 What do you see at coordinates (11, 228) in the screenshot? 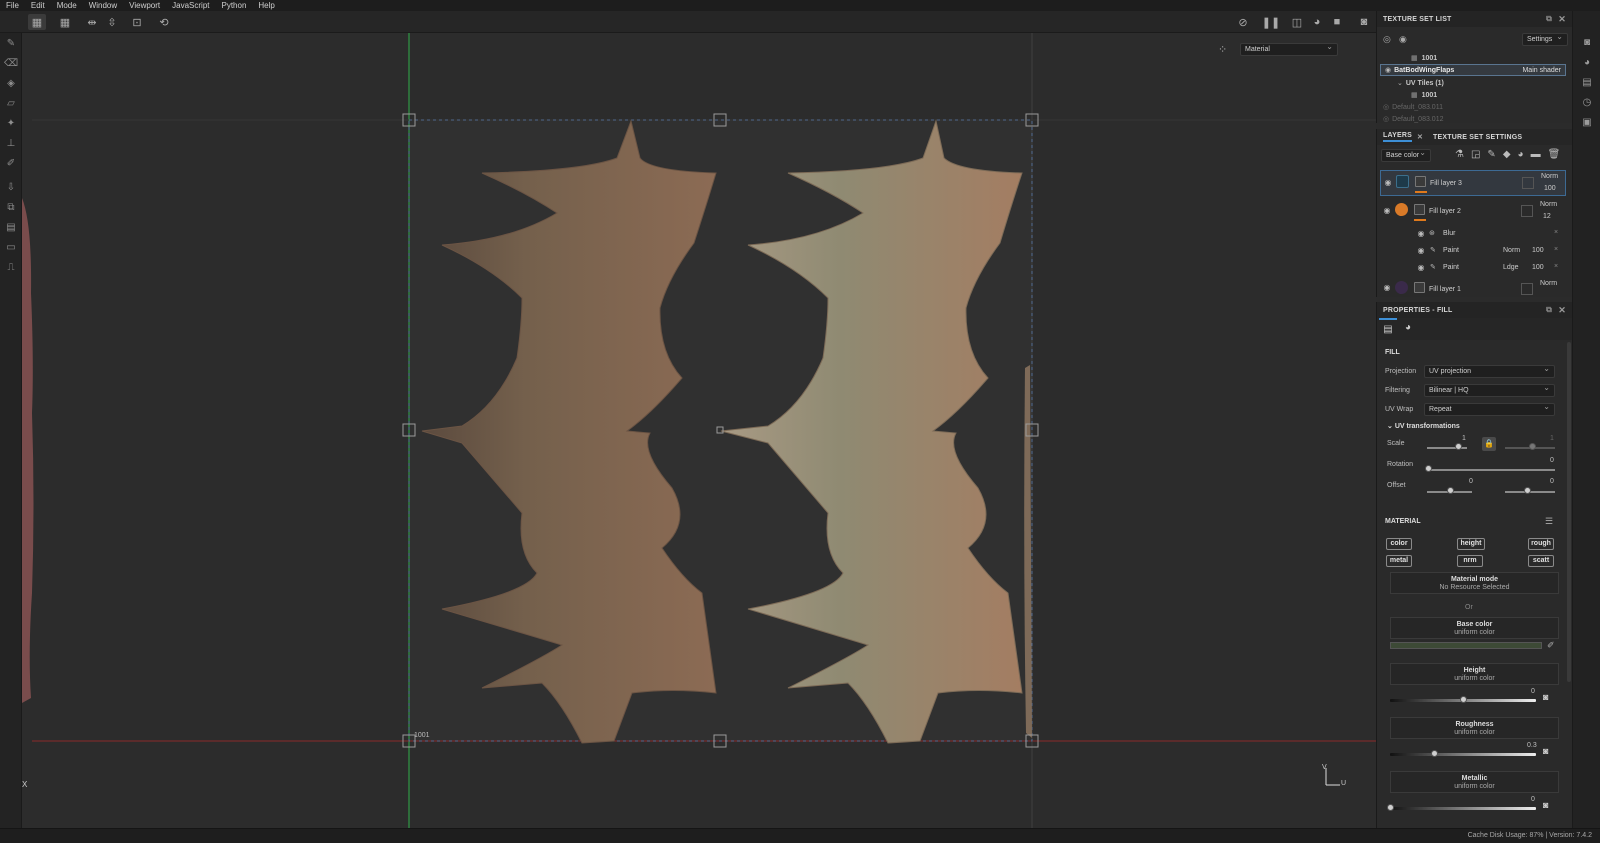
I see `tool-8-icon: ▤` at bounding box center [11, 228].